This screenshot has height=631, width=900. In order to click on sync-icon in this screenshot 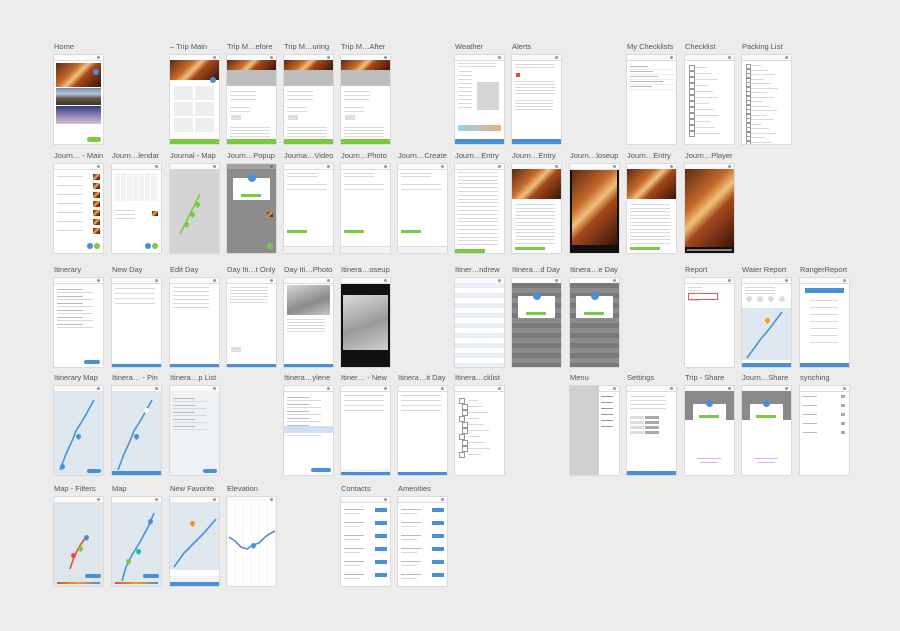, I will do `click(843, 405)`.